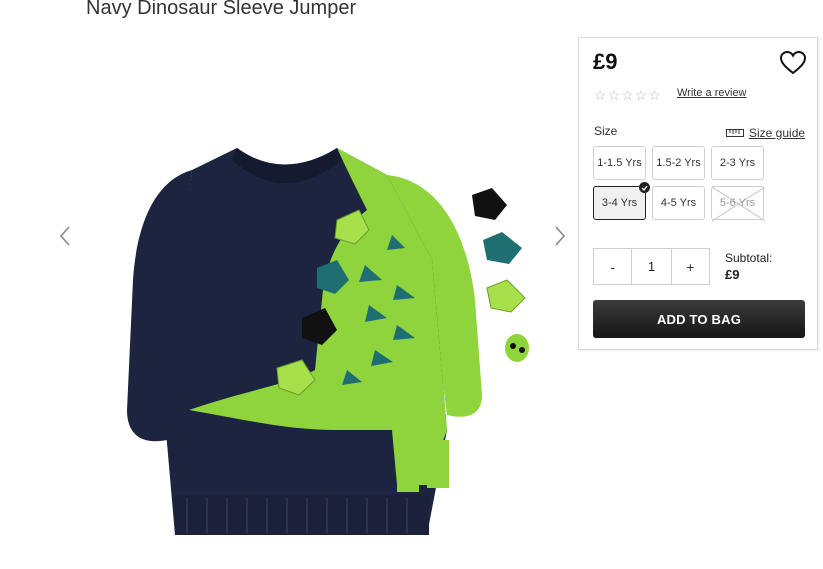 This screenshot has height=569, width=823. I want to click on heart-icon, so click(793, 62).